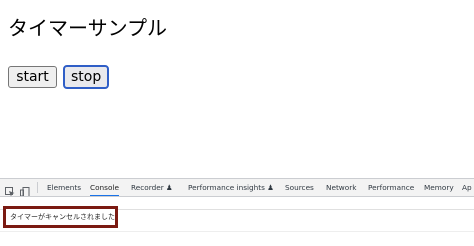 This screenshot has height=246, width=474. What do you see at coordinates (62, 217) in the screenshot?
I see `console-log-message: タイマーがキャンセルされました` at bounding box center [62, 217].